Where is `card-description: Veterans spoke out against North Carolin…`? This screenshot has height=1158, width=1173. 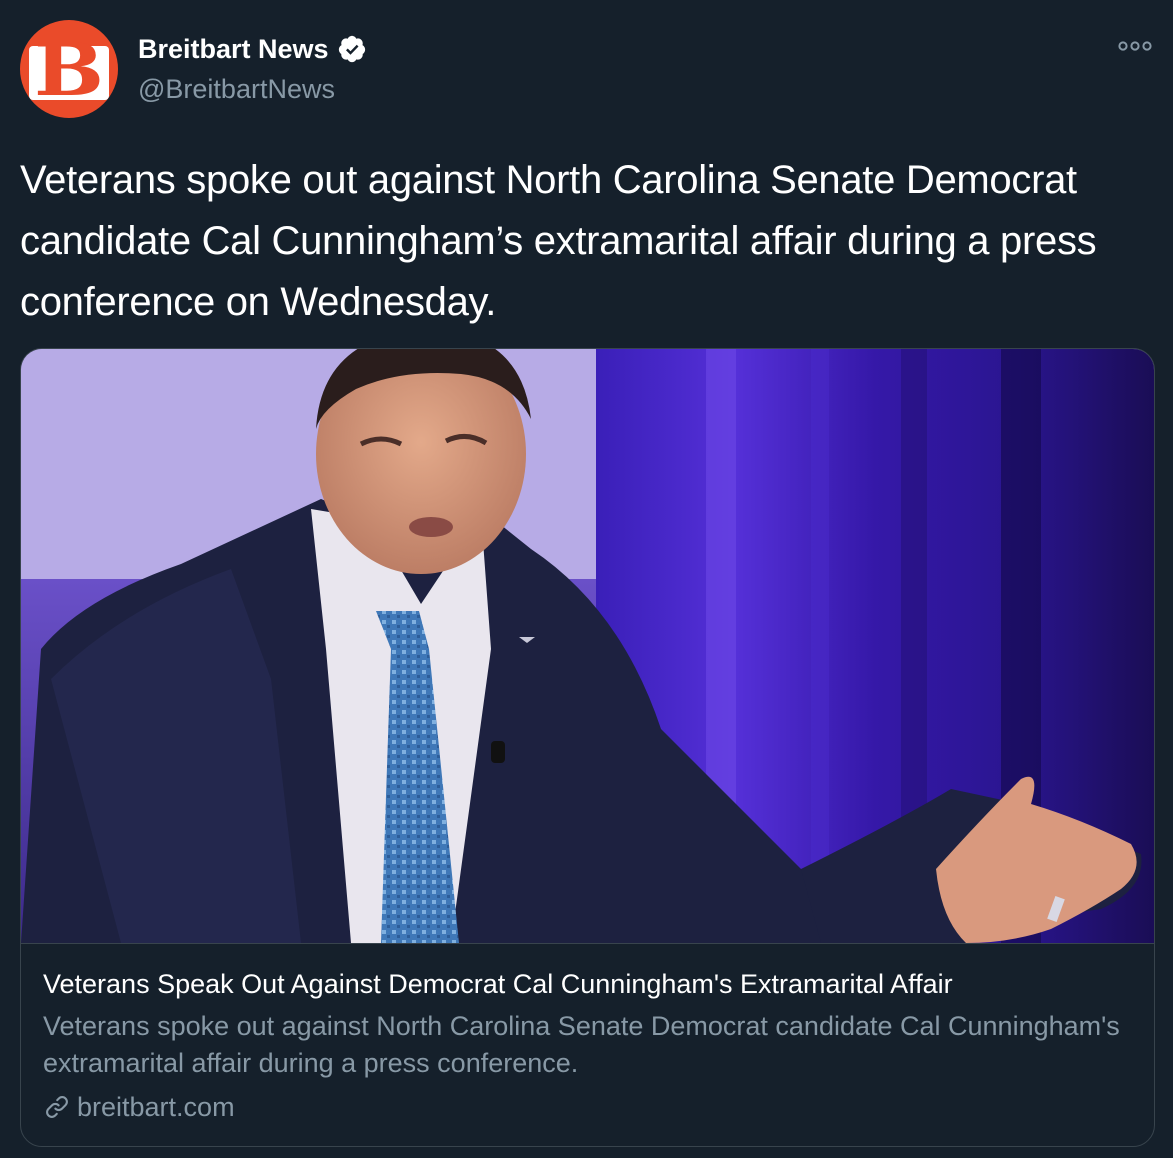 card-description: Veterans spoke out against North Carolin… is located at coordinates (581, 1044).